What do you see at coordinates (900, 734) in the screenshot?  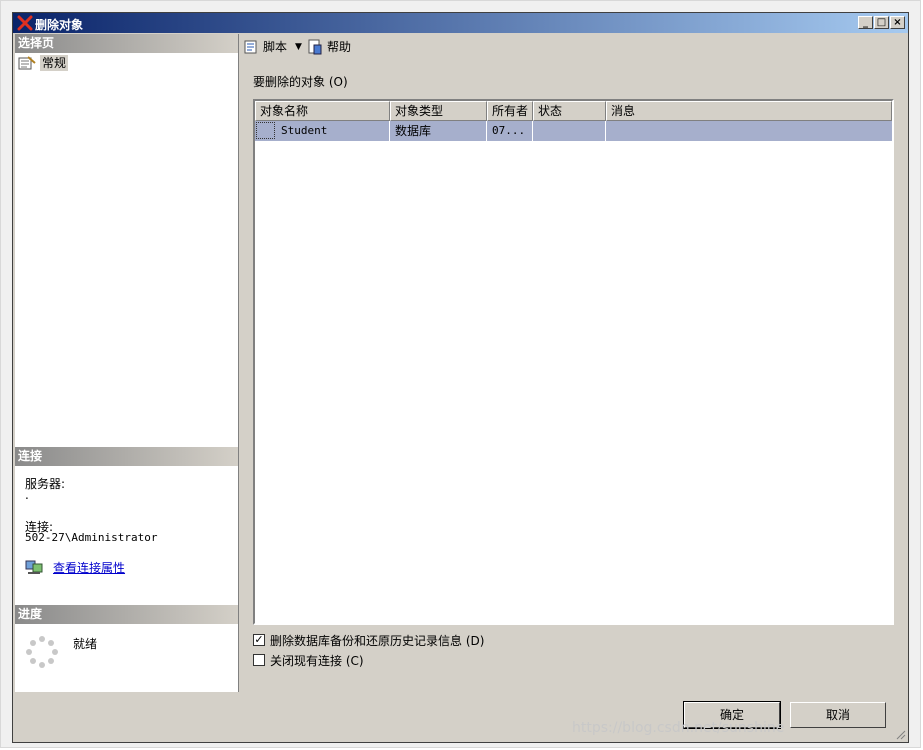 I see `resize-grip-icon` at bounding box center [900, 734].